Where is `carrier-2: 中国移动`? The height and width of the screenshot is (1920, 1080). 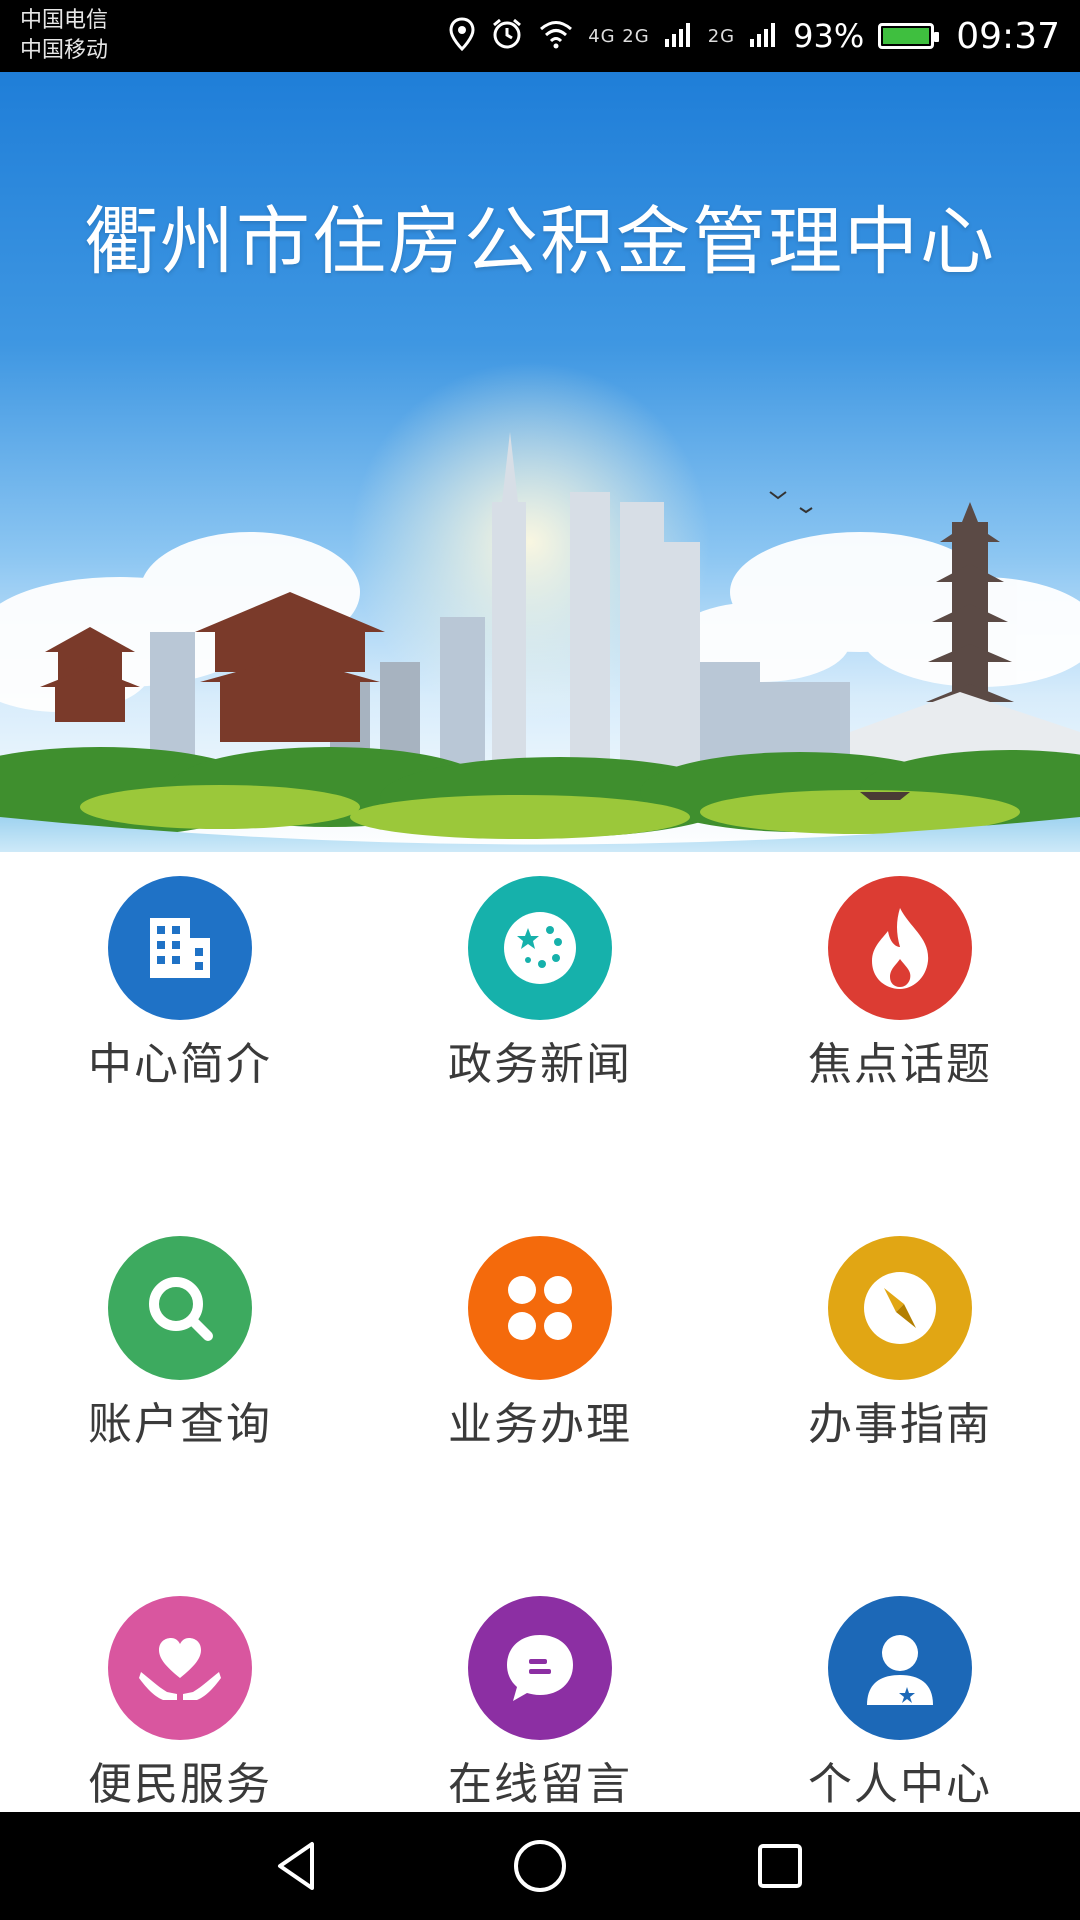
carrier-2: 中国移动 is located at coordinates (64, 50).